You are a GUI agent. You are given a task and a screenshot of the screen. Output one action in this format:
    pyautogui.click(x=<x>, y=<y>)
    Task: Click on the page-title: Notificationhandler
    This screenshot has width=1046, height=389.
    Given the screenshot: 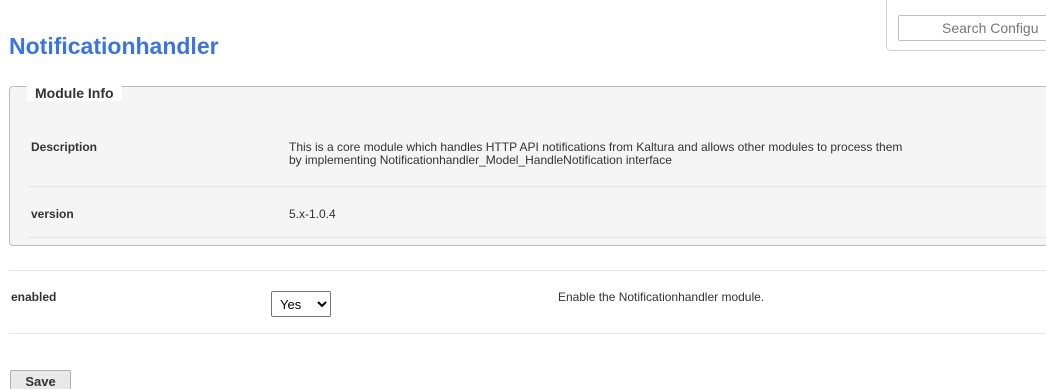 What is the action you would take?
    pyautogui.click(x=114, y=46)
    